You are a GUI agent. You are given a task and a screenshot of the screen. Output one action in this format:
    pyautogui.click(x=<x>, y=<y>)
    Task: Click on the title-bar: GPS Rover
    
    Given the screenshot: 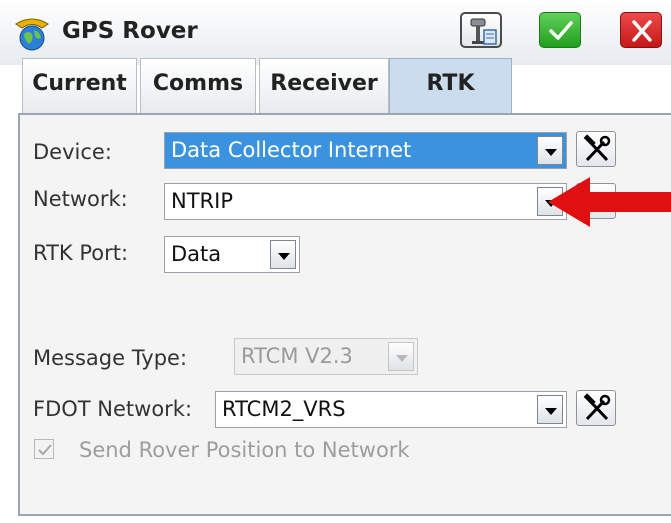 What is the action you would take?
    pyautogui.click(x=335, y=32)
    